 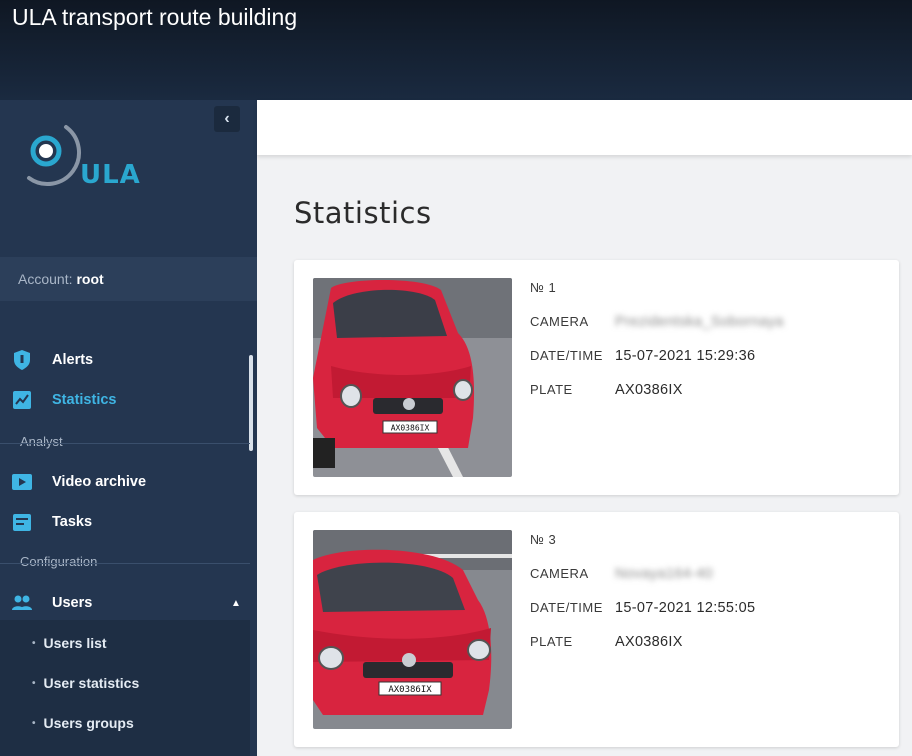 What do you see at coordinates (122, 522) in the screenshot?
I see `sidebar-item-tasks: Tasks` at bounding box center [122, 522].